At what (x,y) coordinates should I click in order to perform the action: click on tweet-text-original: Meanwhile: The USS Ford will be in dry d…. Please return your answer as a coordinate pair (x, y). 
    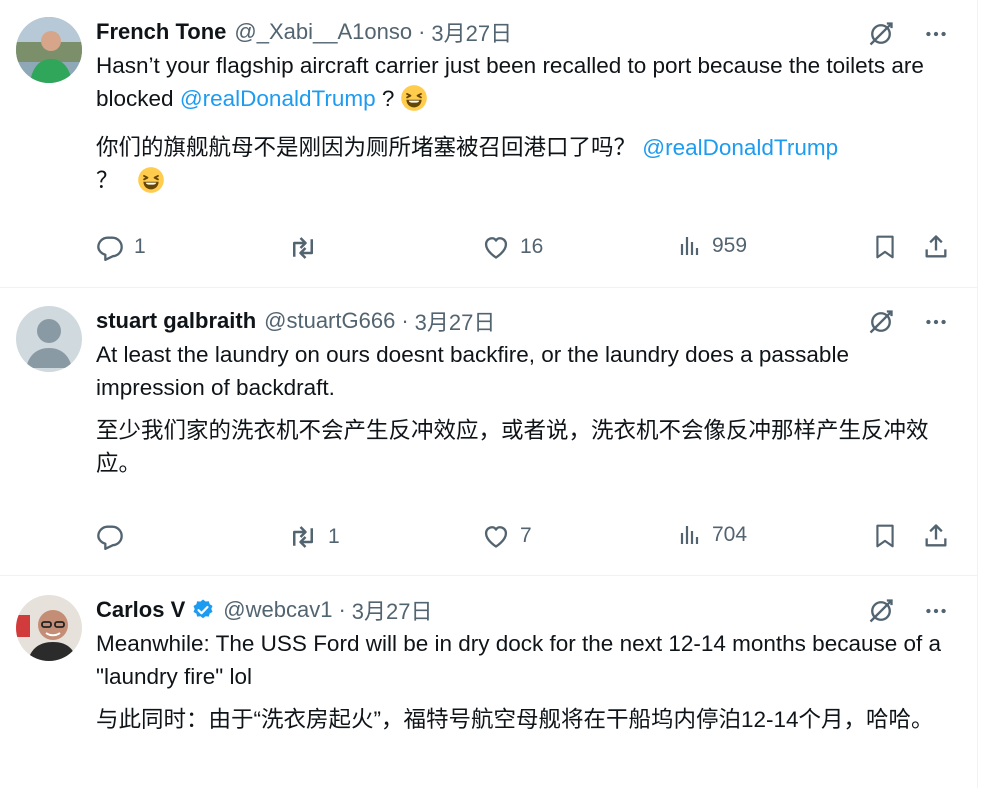
    Looking at the image, I should click on (519, 660).